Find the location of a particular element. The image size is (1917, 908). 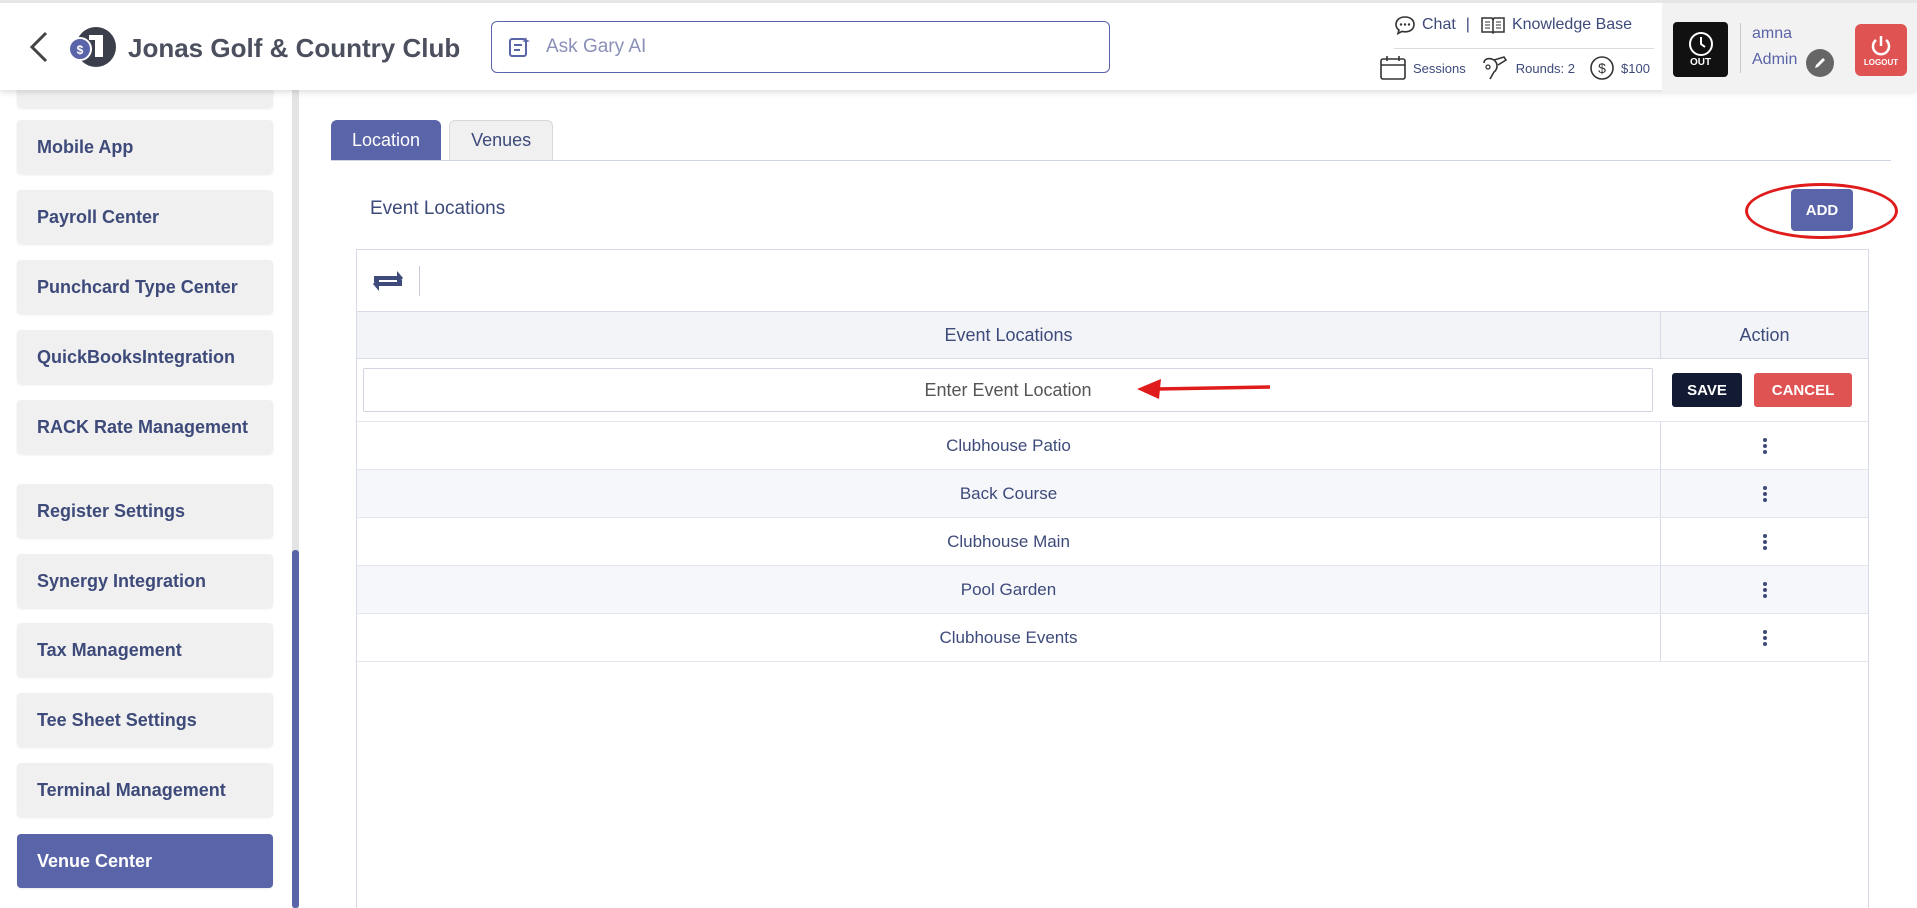

power-icon is located at coordinates (1881, 45).